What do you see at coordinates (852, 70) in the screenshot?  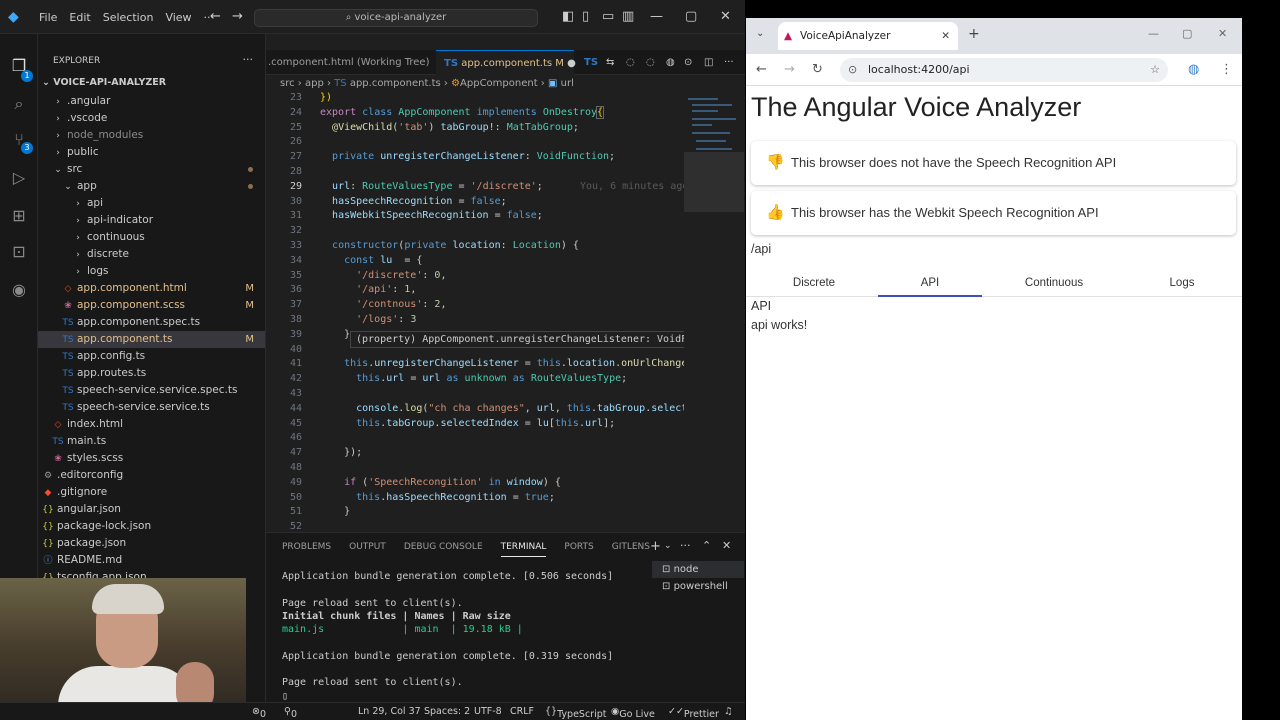 I see `site-info-icon: ⊙` at bounding box center [852, 70].